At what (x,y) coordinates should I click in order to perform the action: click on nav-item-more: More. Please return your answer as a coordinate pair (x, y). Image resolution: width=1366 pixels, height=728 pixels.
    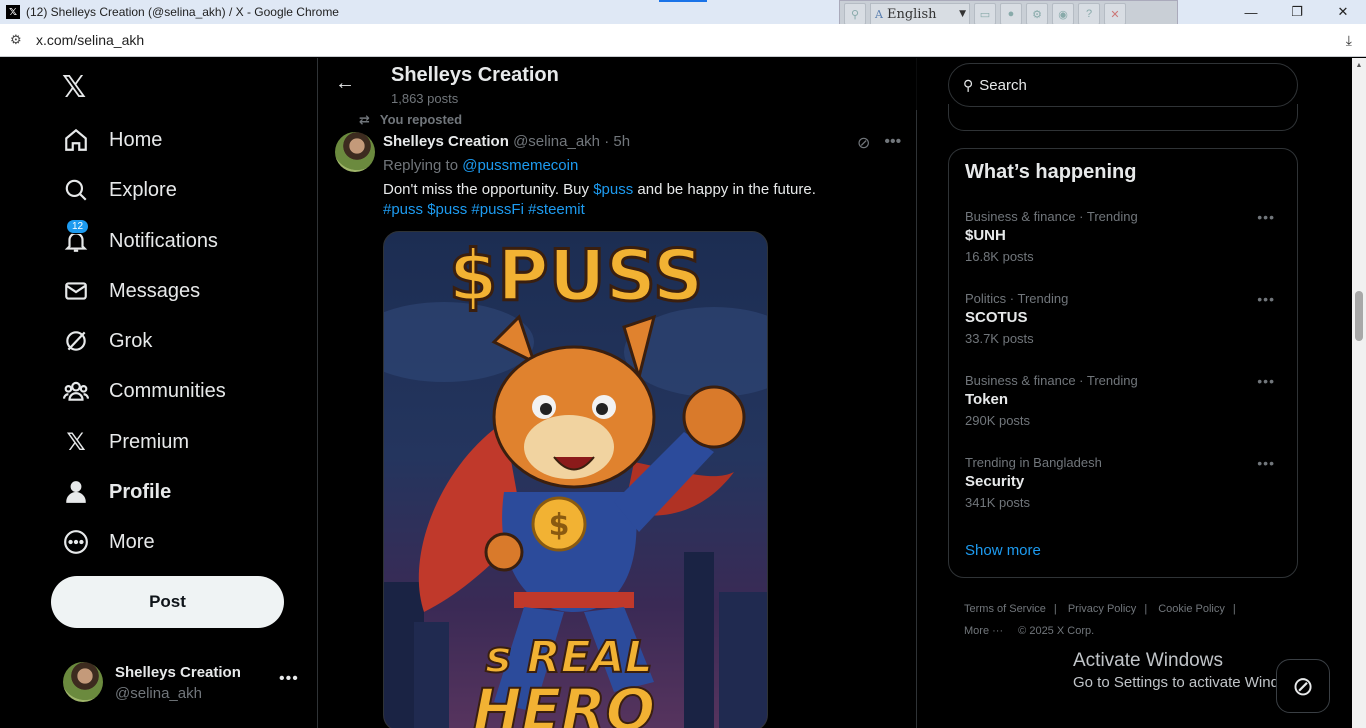
    Looking at the image, I should click on (108, 542).